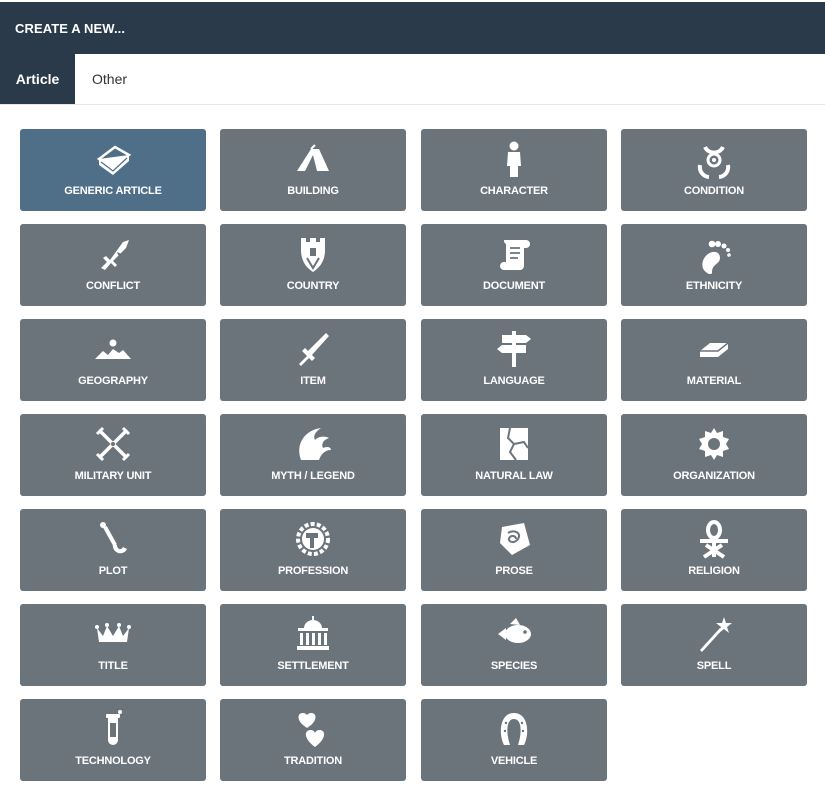 The height and width of the screenshot is (796, 825). What do you see at coordinates (714, 159) in the screenshot?
I see `biohazard-icon` at bounding box center [714, 159].